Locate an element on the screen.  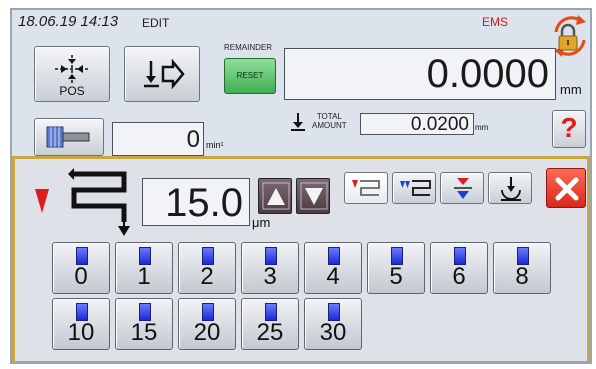
mode-spark-out-button is located at coordinates (510, 188).